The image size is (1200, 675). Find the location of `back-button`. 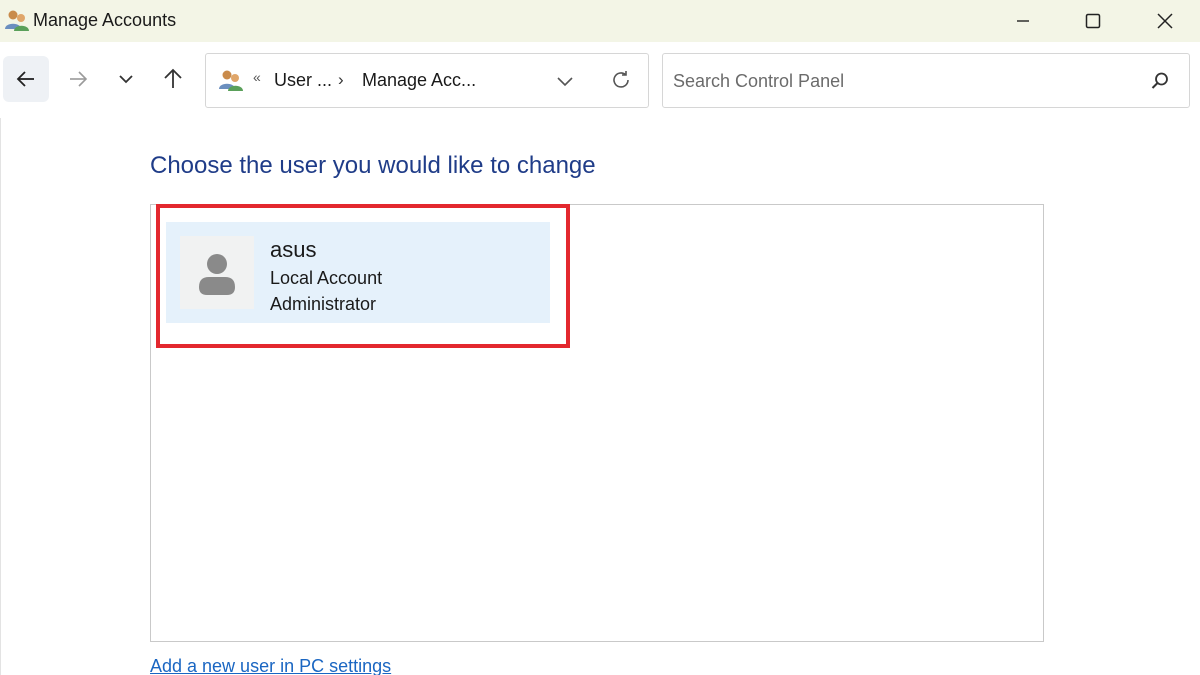

back-button is located at coordinates (26, 79).